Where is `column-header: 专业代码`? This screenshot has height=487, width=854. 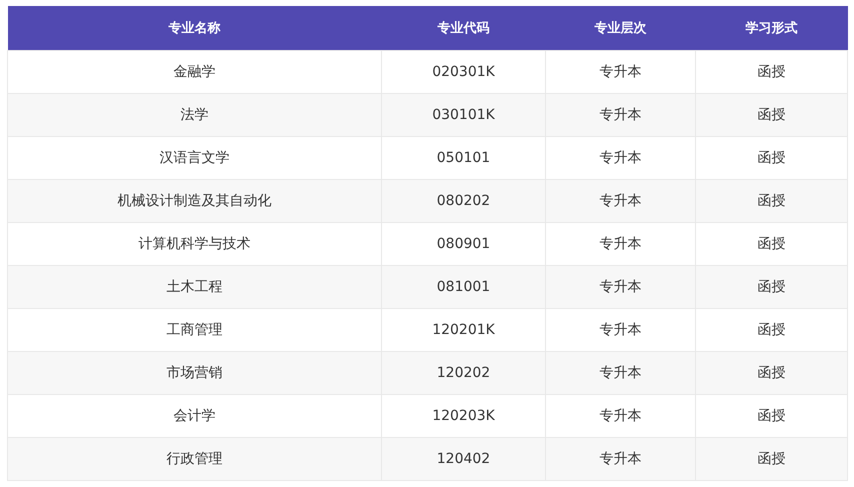
column-header: 专业代码 is located at coordinates (464, 28).